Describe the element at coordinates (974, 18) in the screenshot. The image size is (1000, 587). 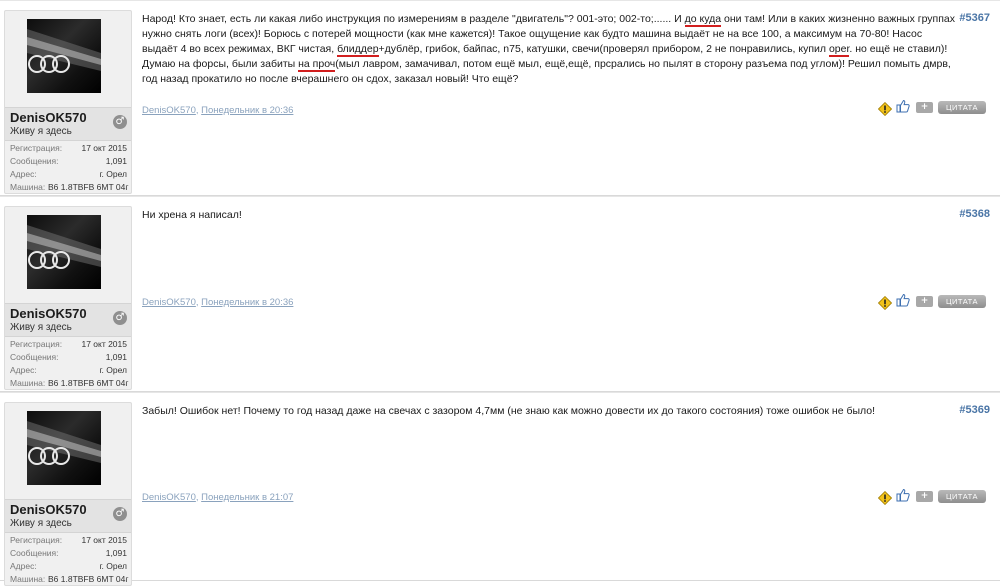
I see `post-number-link: #5367` at that location.